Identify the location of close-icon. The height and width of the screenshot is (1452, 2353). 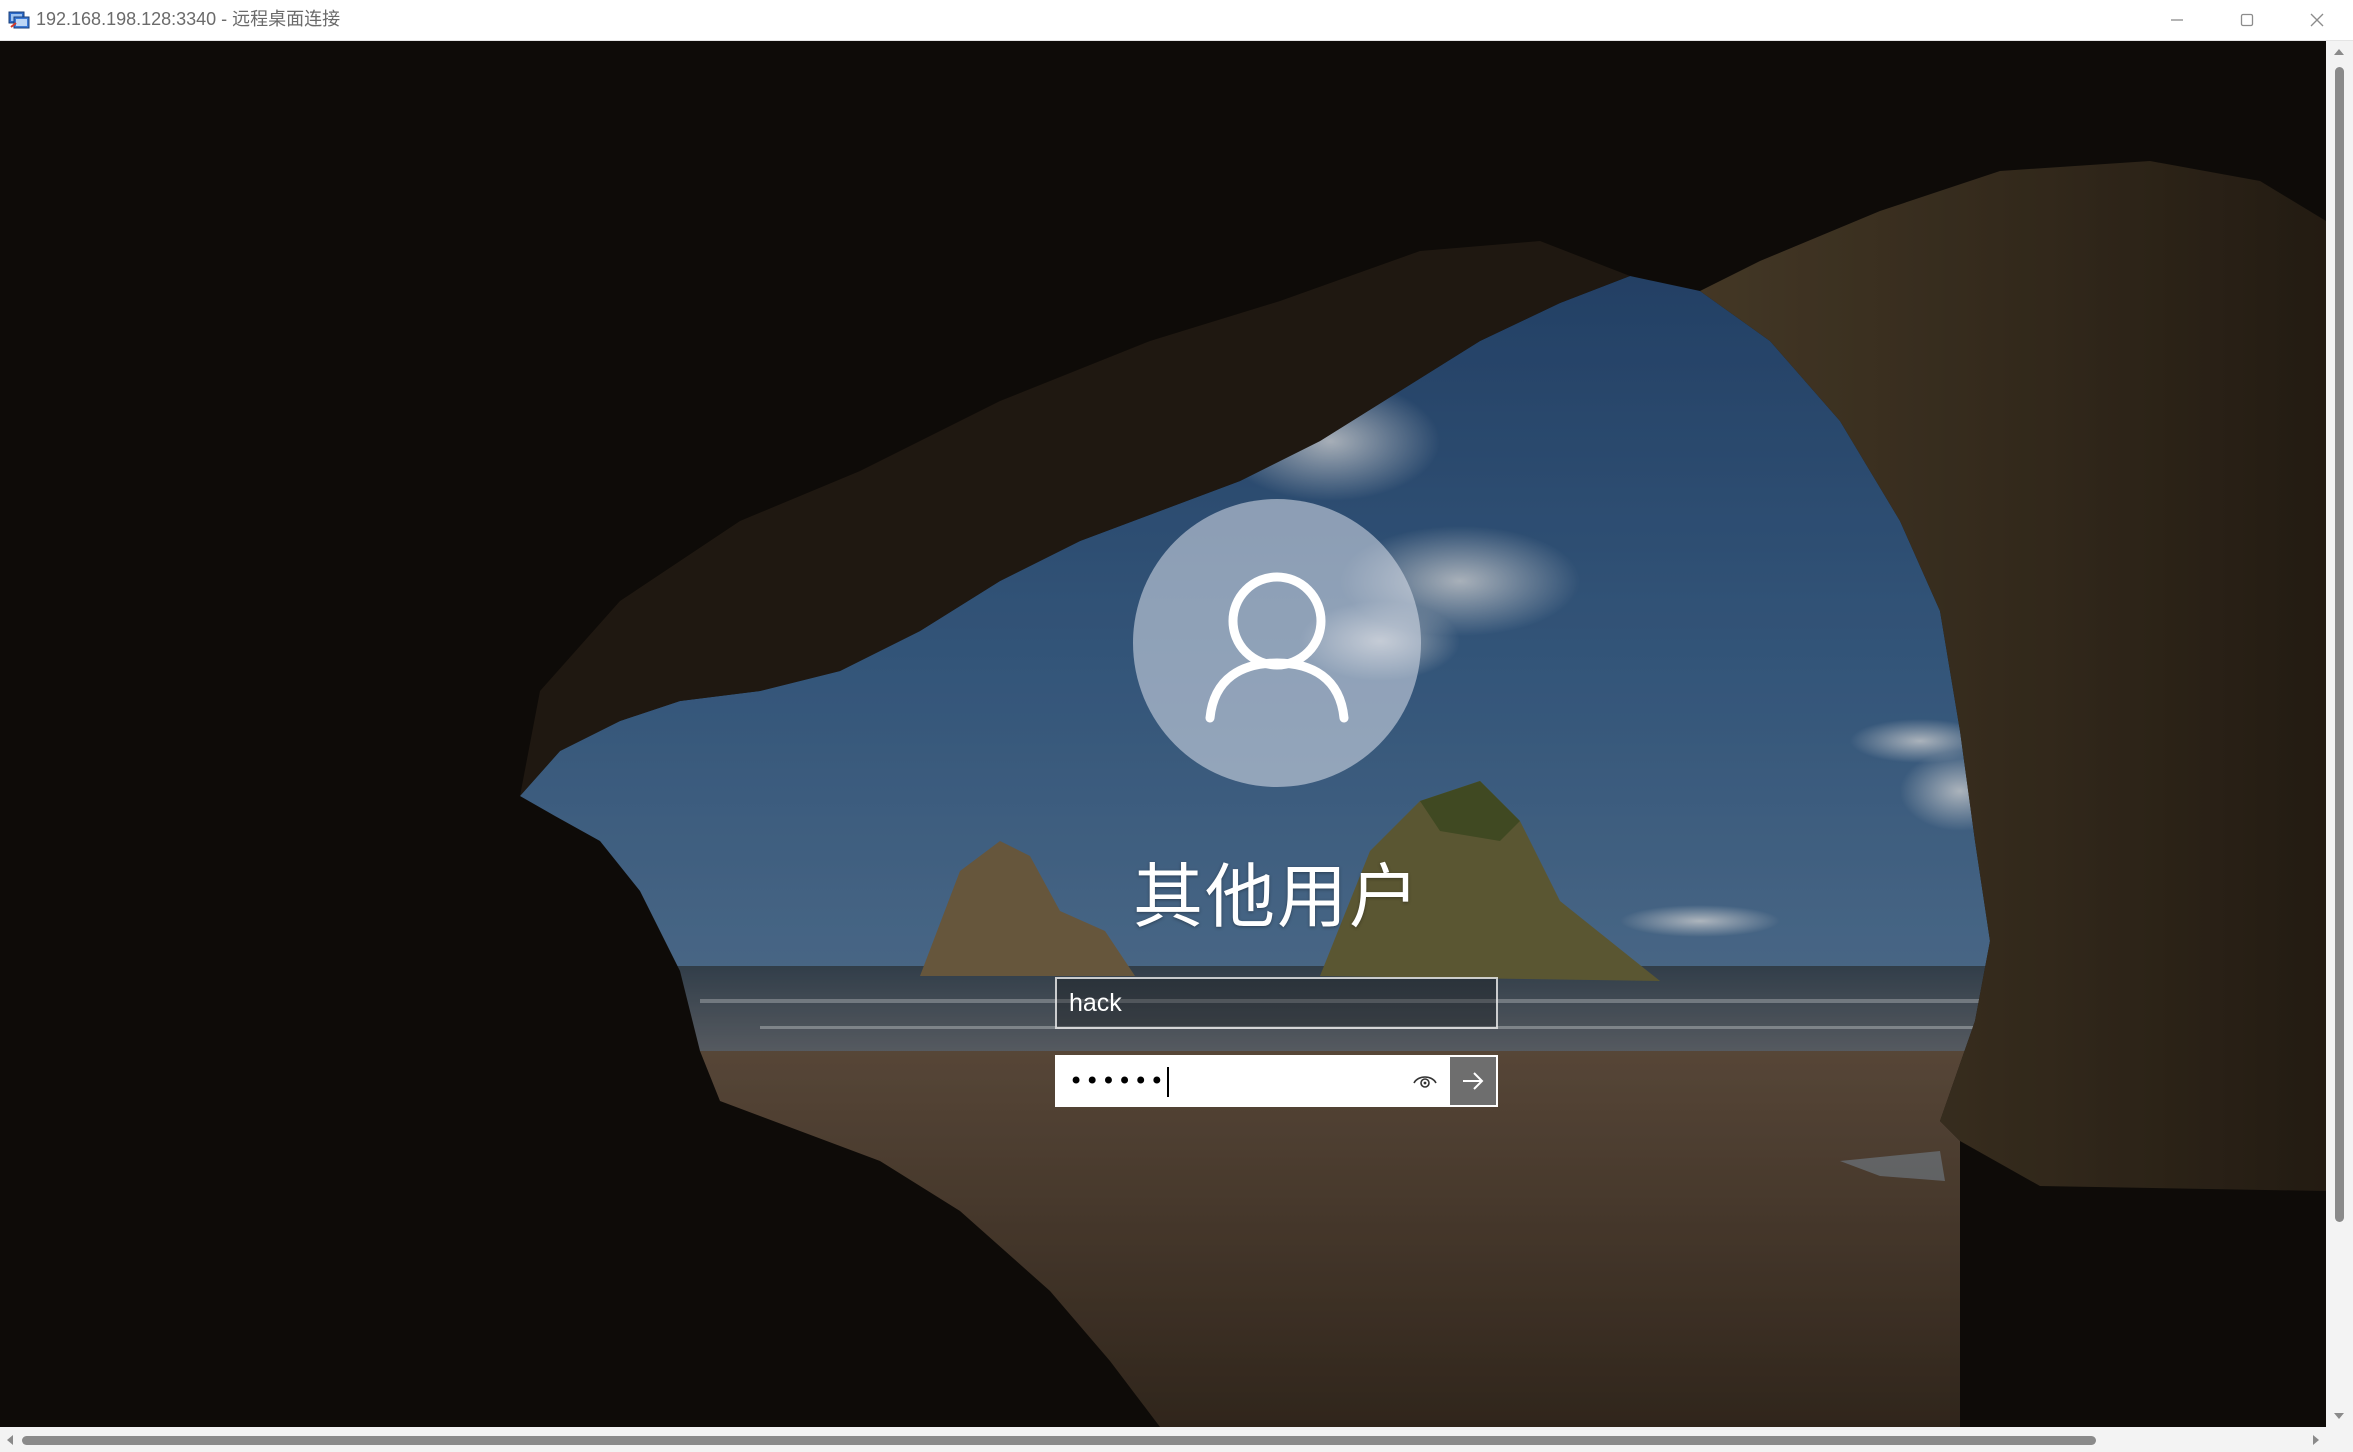
(2317, 20).